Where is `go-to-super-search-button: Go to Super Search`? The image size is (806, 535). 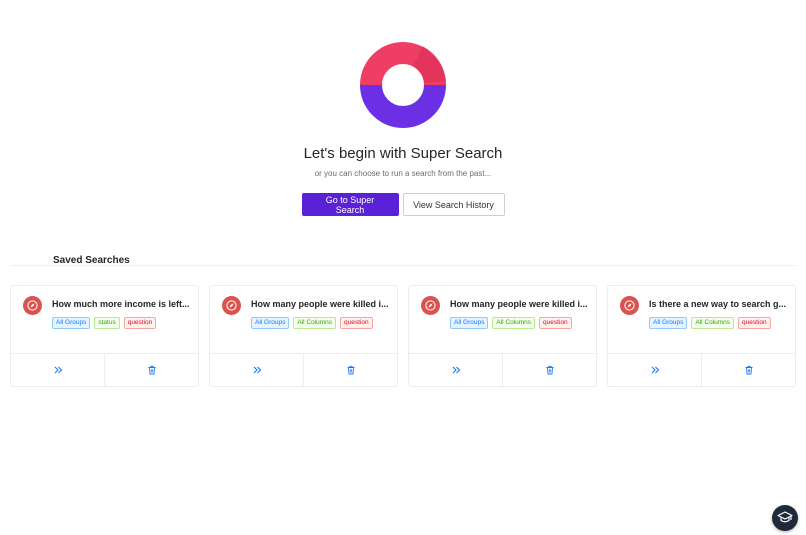 go-to-super-search-button: Go to Super Search is located at coordinates (350, 204).